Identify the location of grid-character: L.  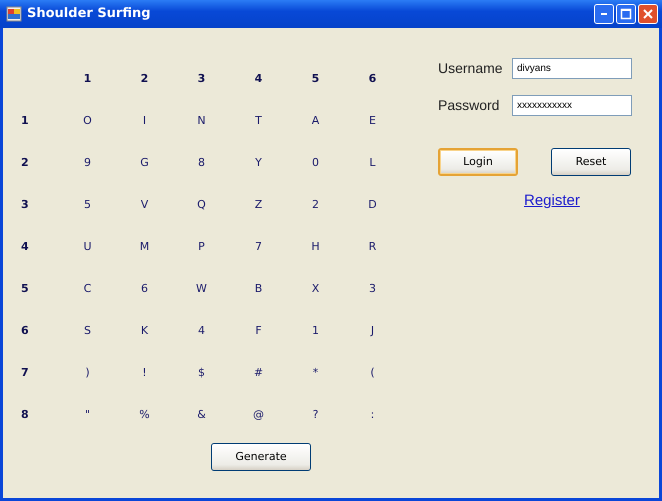
(372, 162).